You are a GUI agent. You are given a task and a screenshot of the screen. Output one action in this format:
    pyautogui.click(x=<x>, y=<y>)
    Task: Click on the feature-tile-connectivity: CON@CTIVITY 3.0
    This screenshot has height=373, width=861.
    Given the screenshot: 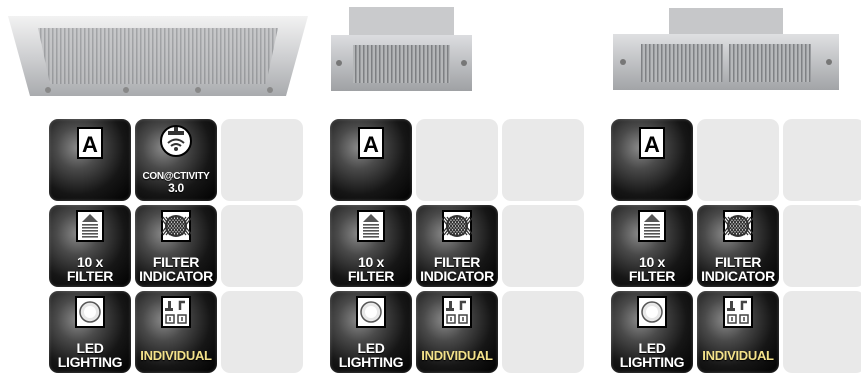 What is the action you would take?
    pyautogui.click(x=176, y=160)
    